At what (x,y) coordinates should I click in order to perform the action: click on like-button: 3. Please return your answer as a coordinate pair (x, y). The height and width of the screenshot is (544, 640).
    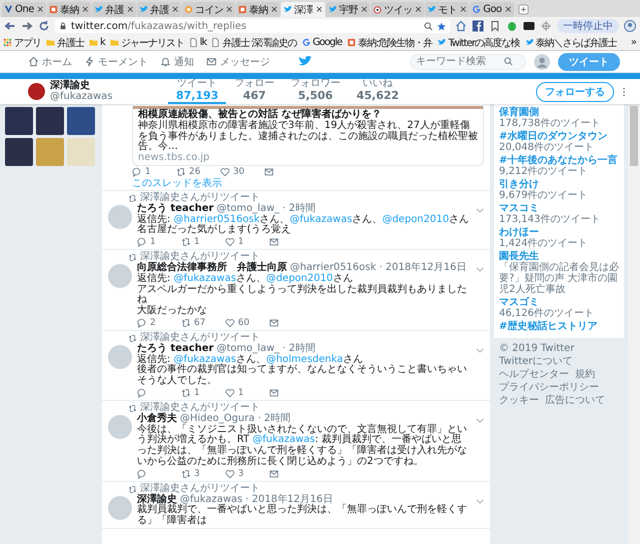
    Looking at the image, I should click on (247, 473).